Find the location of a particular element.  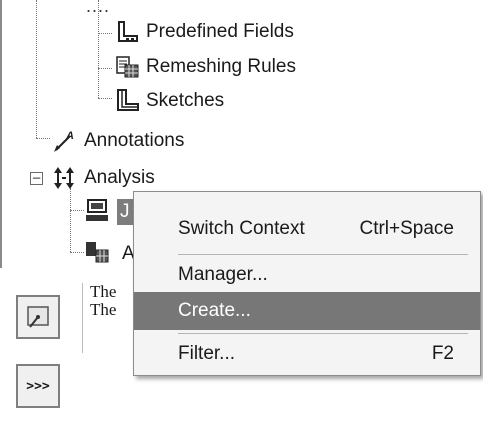

tree-item-predefined-fields: Predefined Fields is located at coordinates (204, 32).